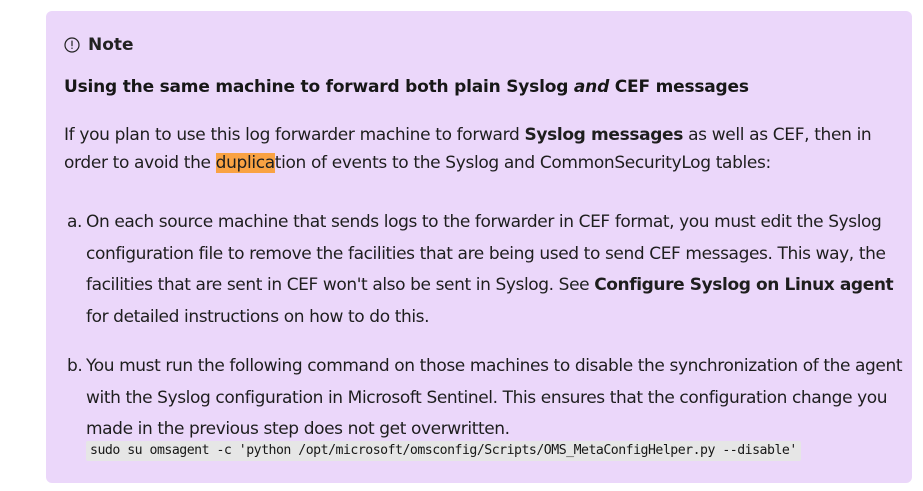  Describe the element at coordinates (111, 45) in the screenshot. I see `note-label: Note` at that location.